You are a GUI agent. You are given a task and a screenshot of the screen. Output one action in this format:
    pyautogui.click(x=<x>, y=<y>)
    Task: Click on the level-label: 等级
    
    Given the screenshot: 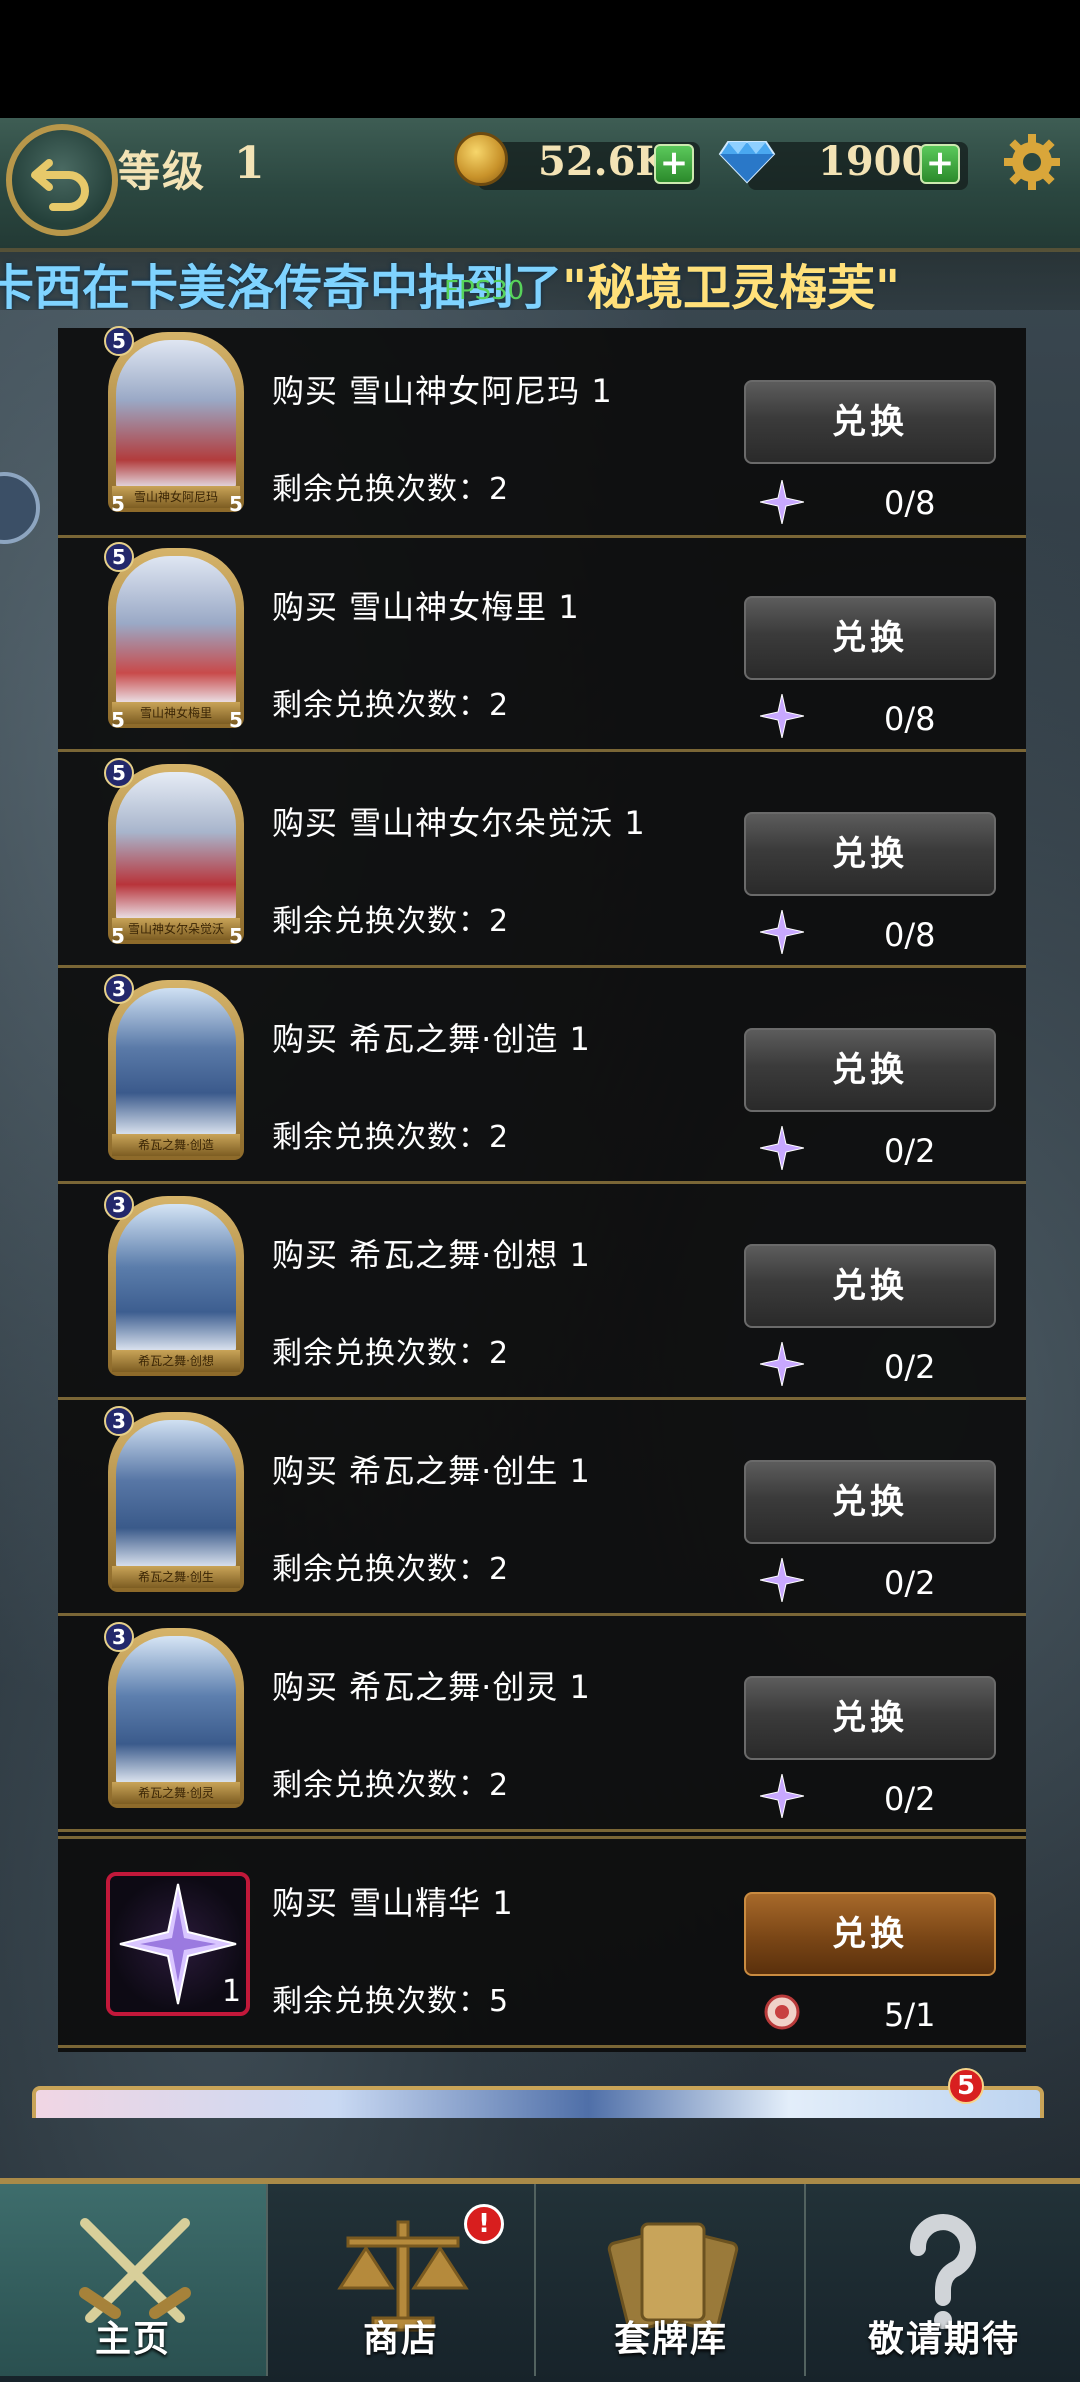 What is the action you would take?
    pyautogui.click(x=162, y=171)
    